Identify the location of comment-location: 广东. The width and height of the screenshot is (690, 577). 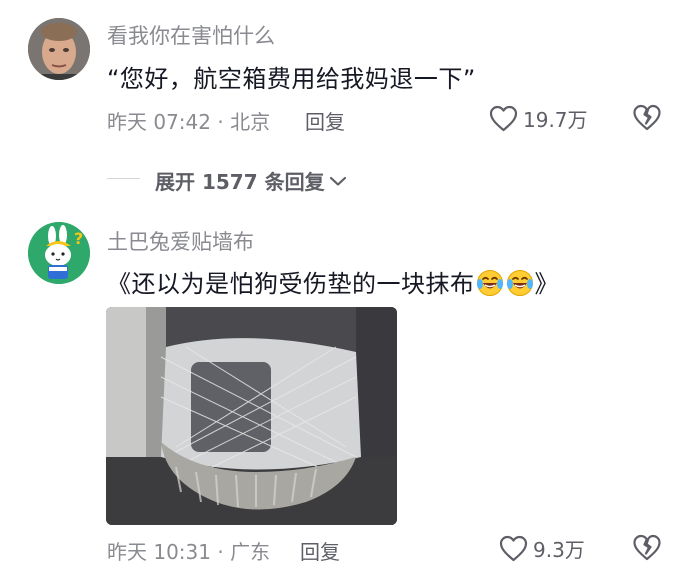
(250, 552).